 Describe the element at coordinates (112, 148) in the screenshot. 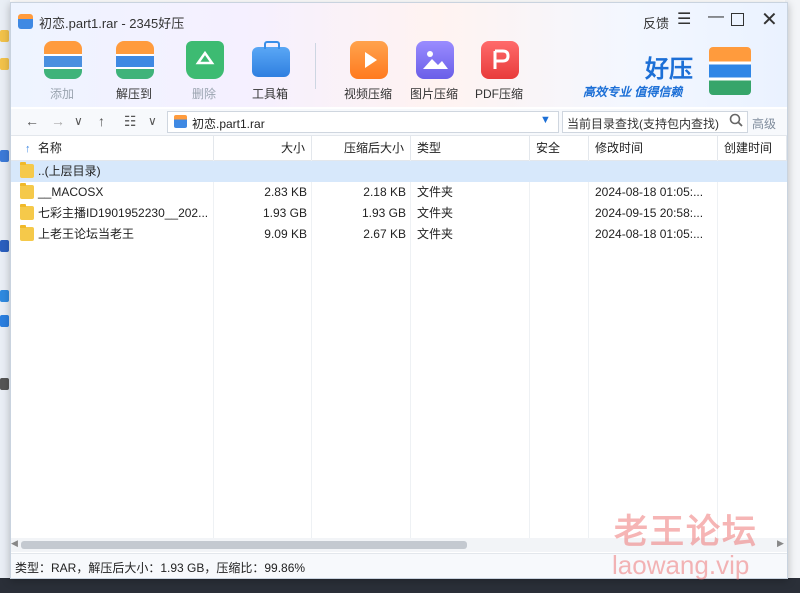

I see `column-header-name: ↑ 名称` at that location.